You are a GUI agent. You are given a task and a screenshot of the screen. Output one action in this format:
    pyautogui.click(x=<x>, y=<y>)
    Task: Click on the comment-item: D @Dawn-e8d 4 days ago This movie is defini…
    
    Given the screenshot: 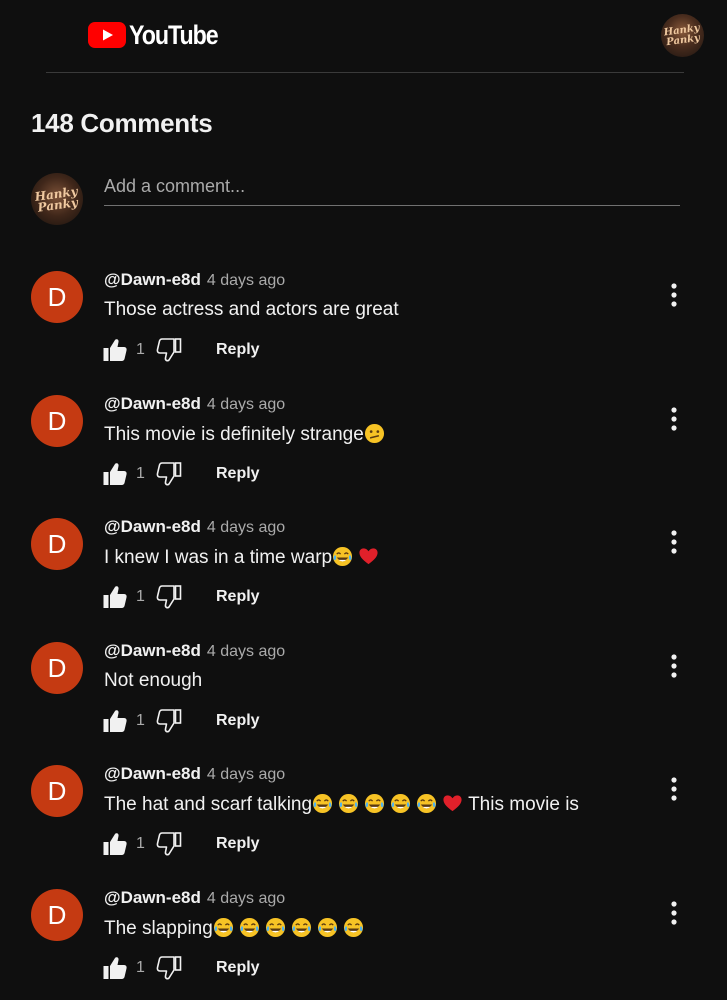 What is the action you would take?
    pyautogui.click(x=363, y=450)
    